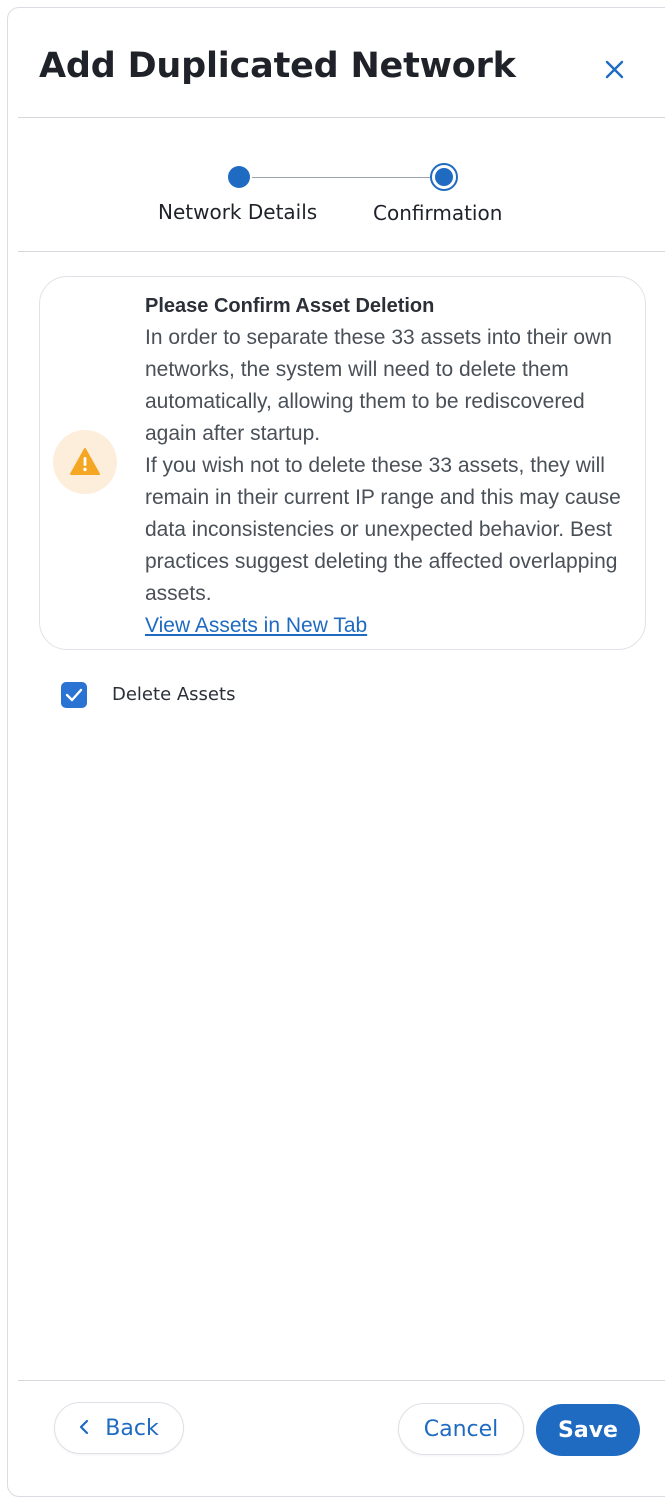 Image resolution: width=665 pixels, height=1497 pixels. I want to click on warning-icon-badge, so click(85, 462).